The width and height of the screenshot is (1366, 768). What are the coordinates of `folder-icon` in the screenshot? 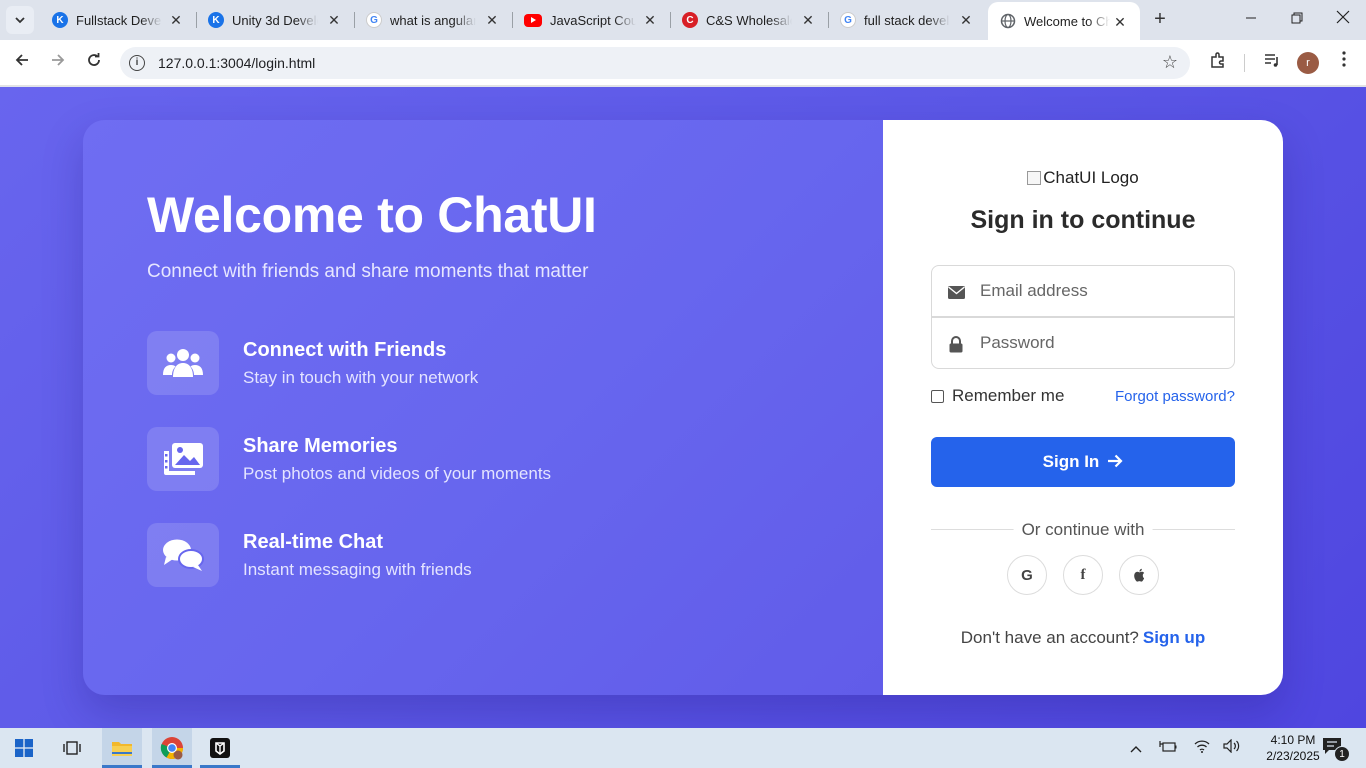 It's located at (122, 749).